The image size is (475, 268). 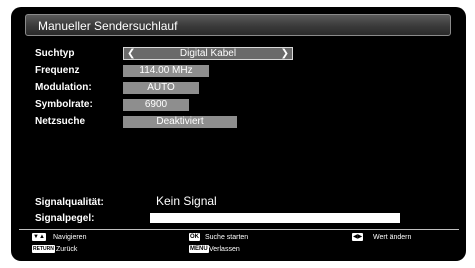 I want to click on start-search-hint: Suche starten, so click(x=227, y=237).